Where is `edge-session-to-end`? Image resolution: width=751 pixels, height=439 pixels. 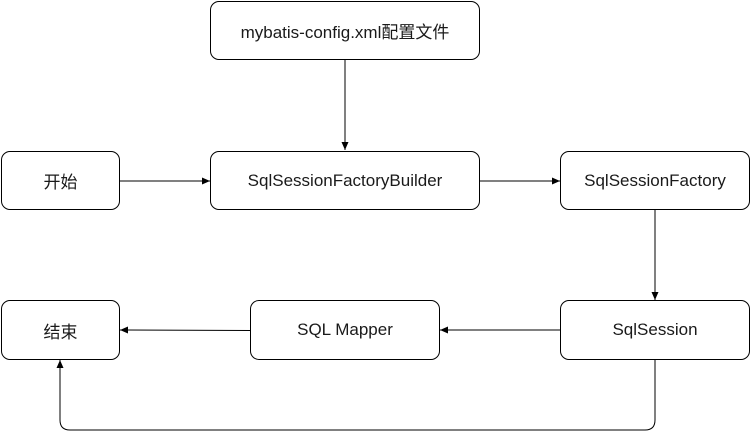 edge-session-to-end is located at coordinates (356, 395).